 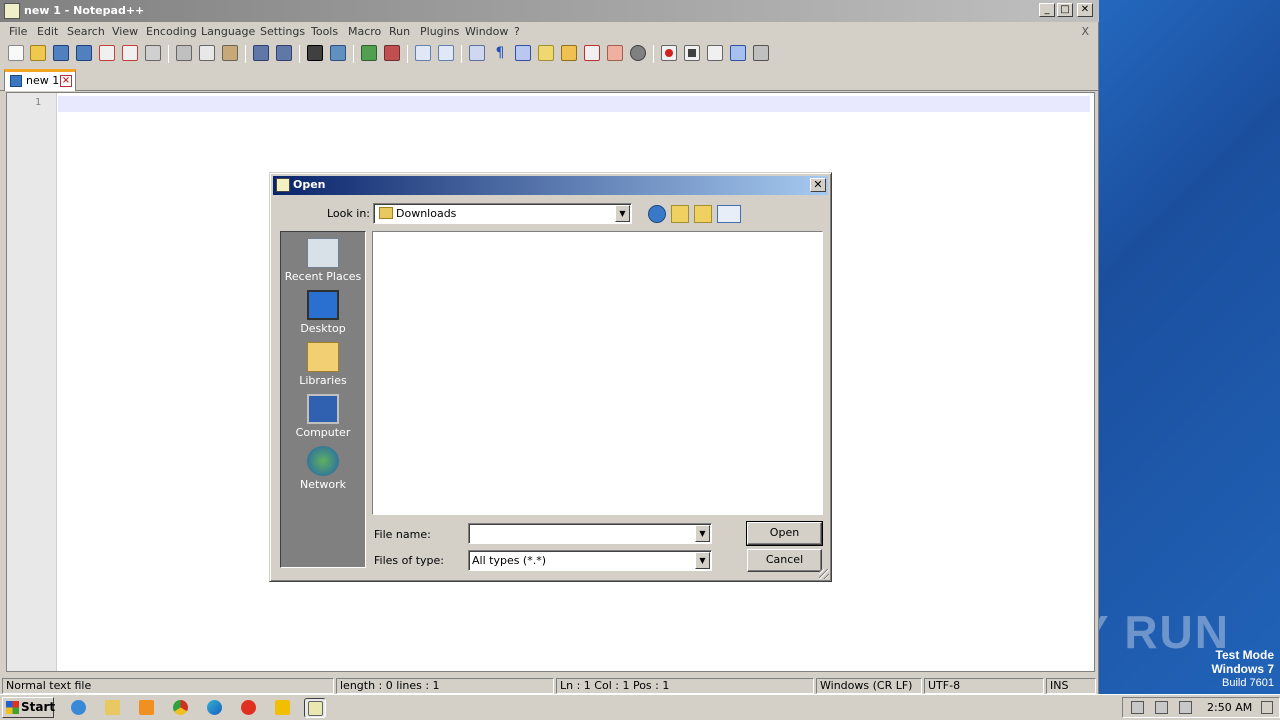 I want to click on print-icon, so click(x=153, y=53).